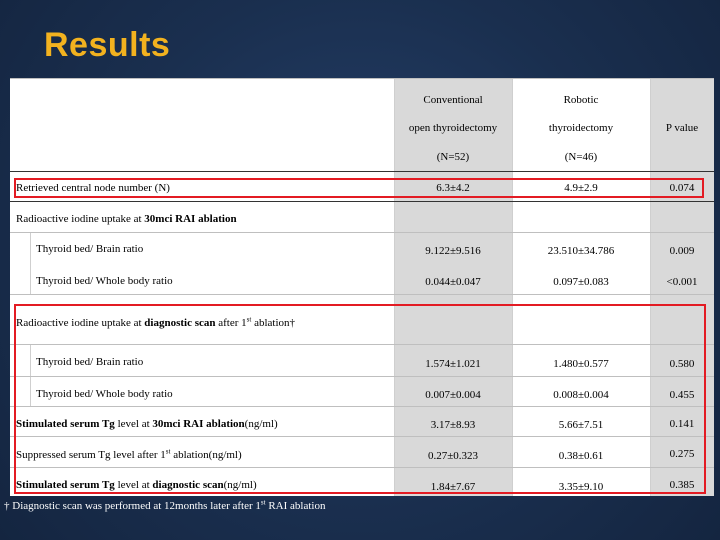 This screenshot has height=540, width=720. What do you see at coordinates (682, 282) in the screenshot?
I see `cell-pvalue: <0.001` at bounding box center [682, 282].